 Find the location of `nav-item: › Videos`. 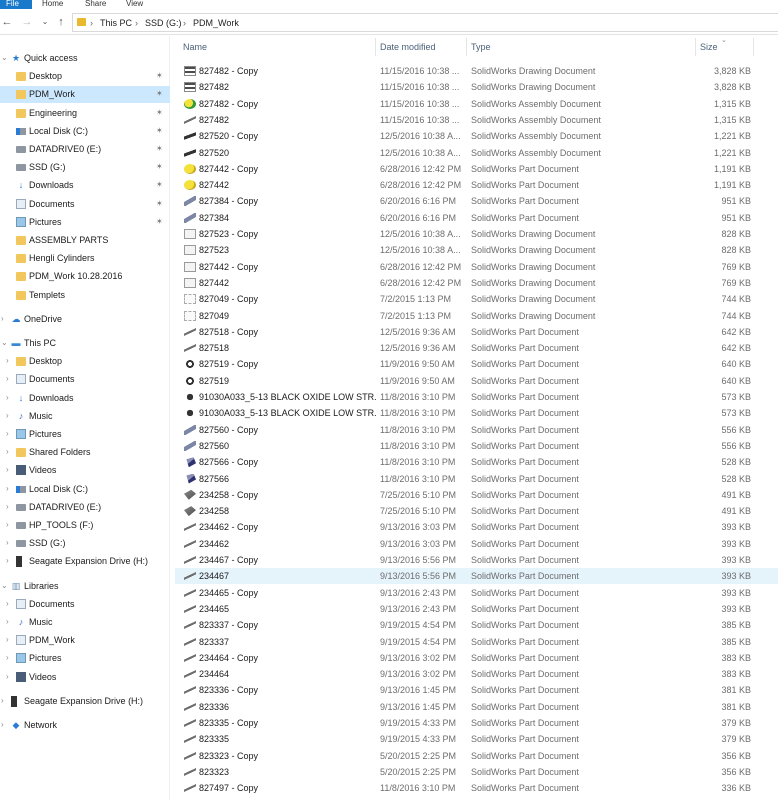

nav-item: › Videos is located at coordinates (85, 677).